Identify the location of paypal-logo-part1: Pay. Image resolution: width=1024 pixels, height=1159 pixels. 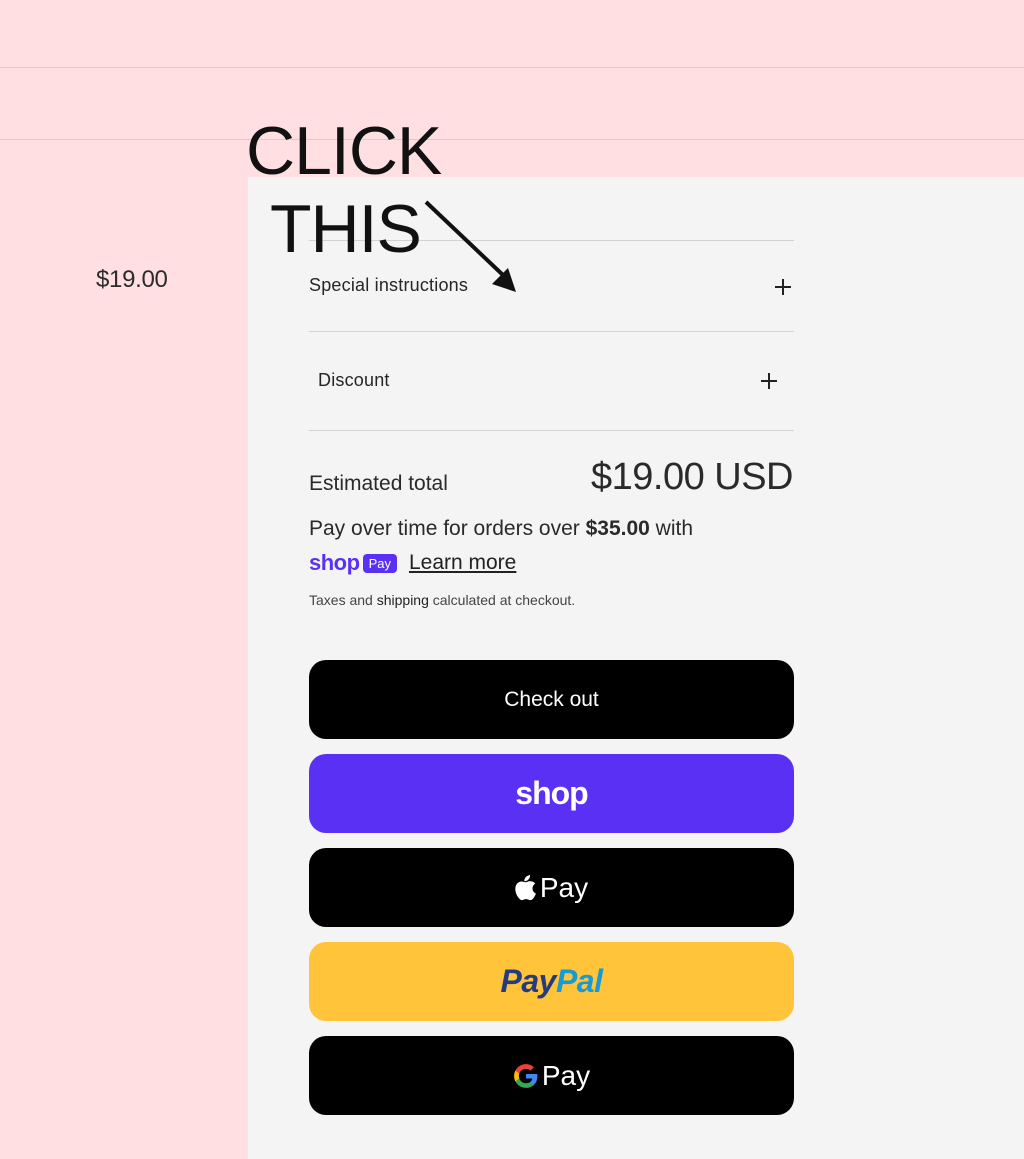
(528, 981).